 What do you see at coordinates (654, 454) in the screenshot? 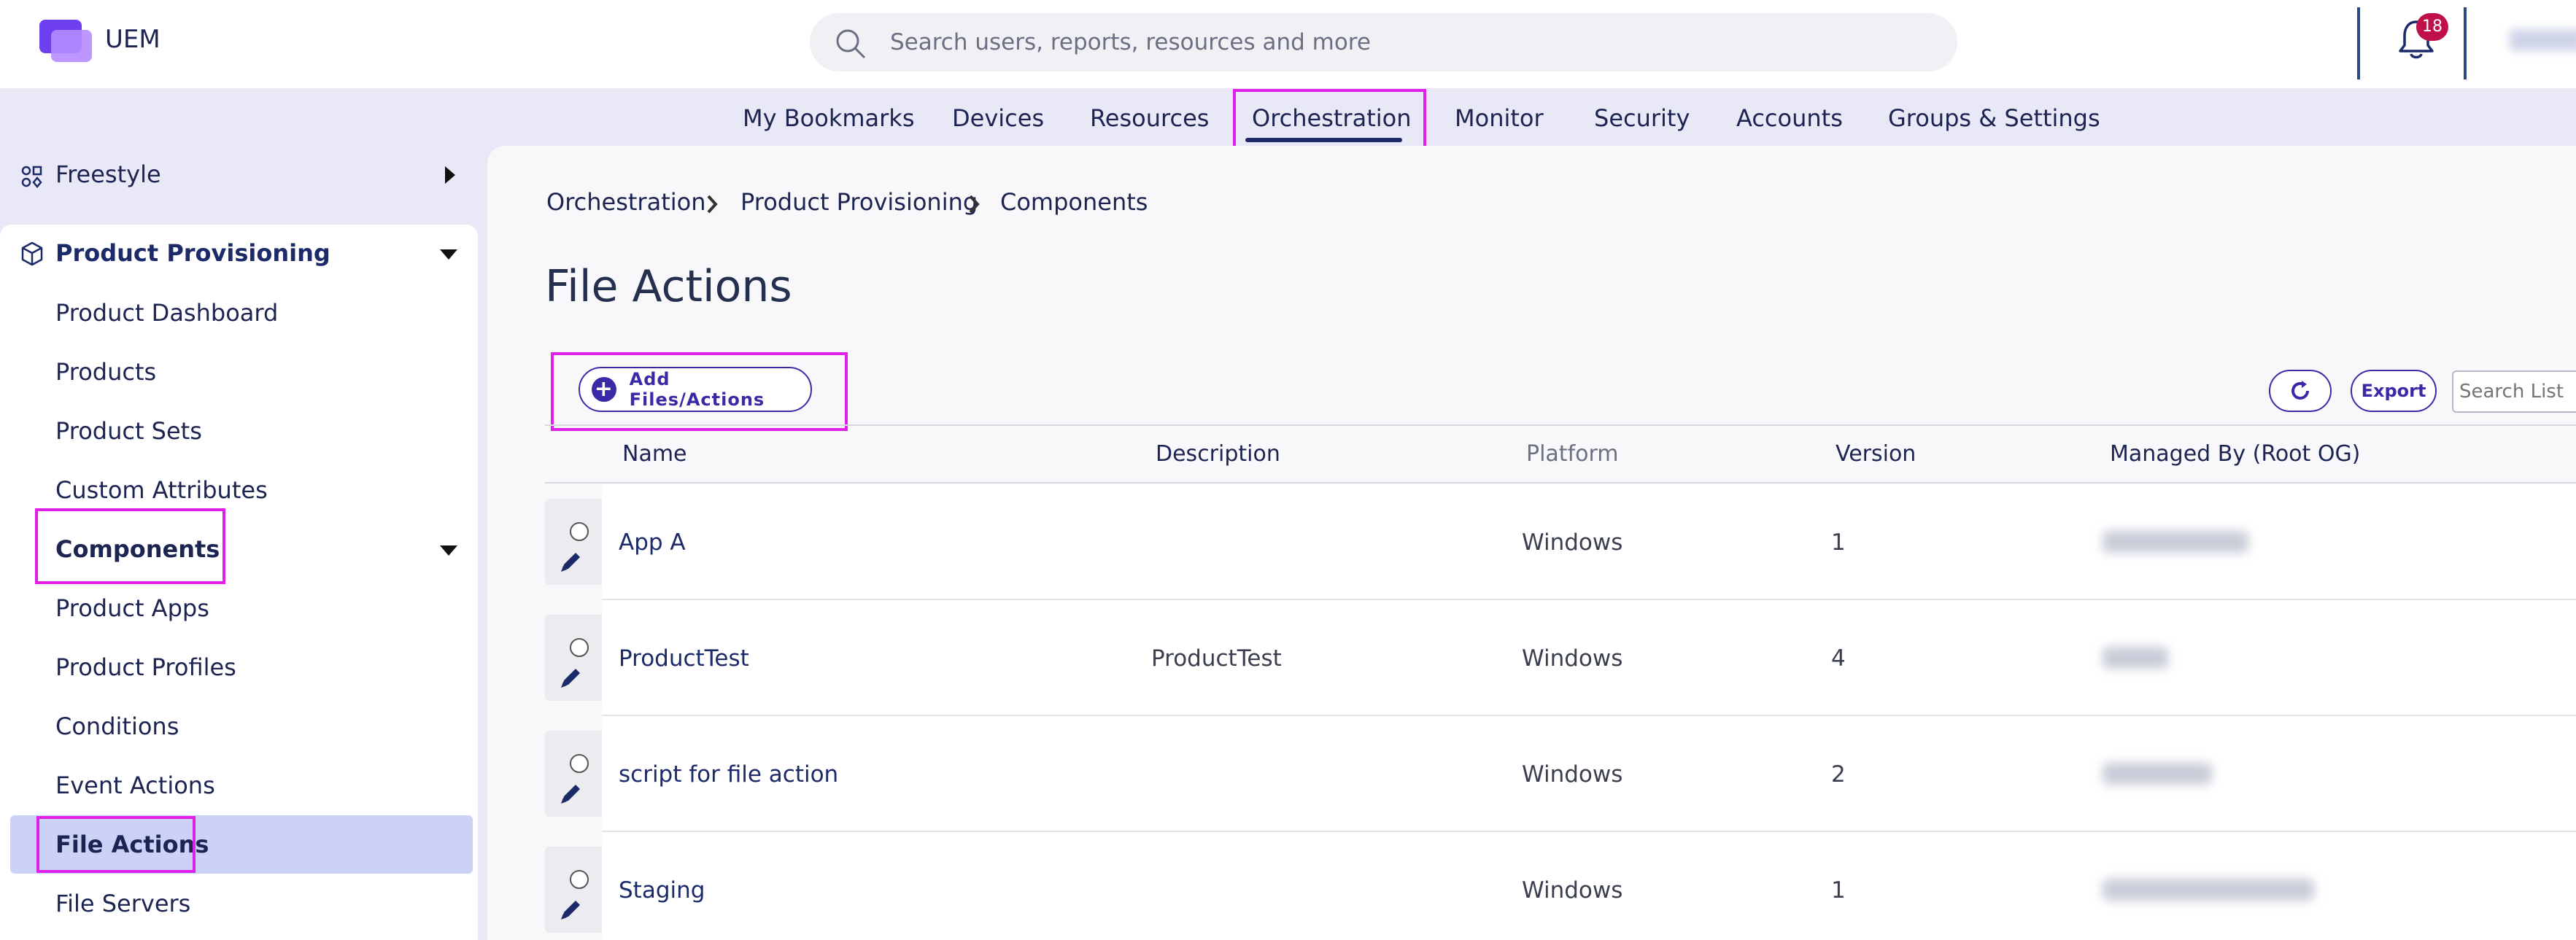
I see `column-header-name: Name` at bounding box center [654, 454].